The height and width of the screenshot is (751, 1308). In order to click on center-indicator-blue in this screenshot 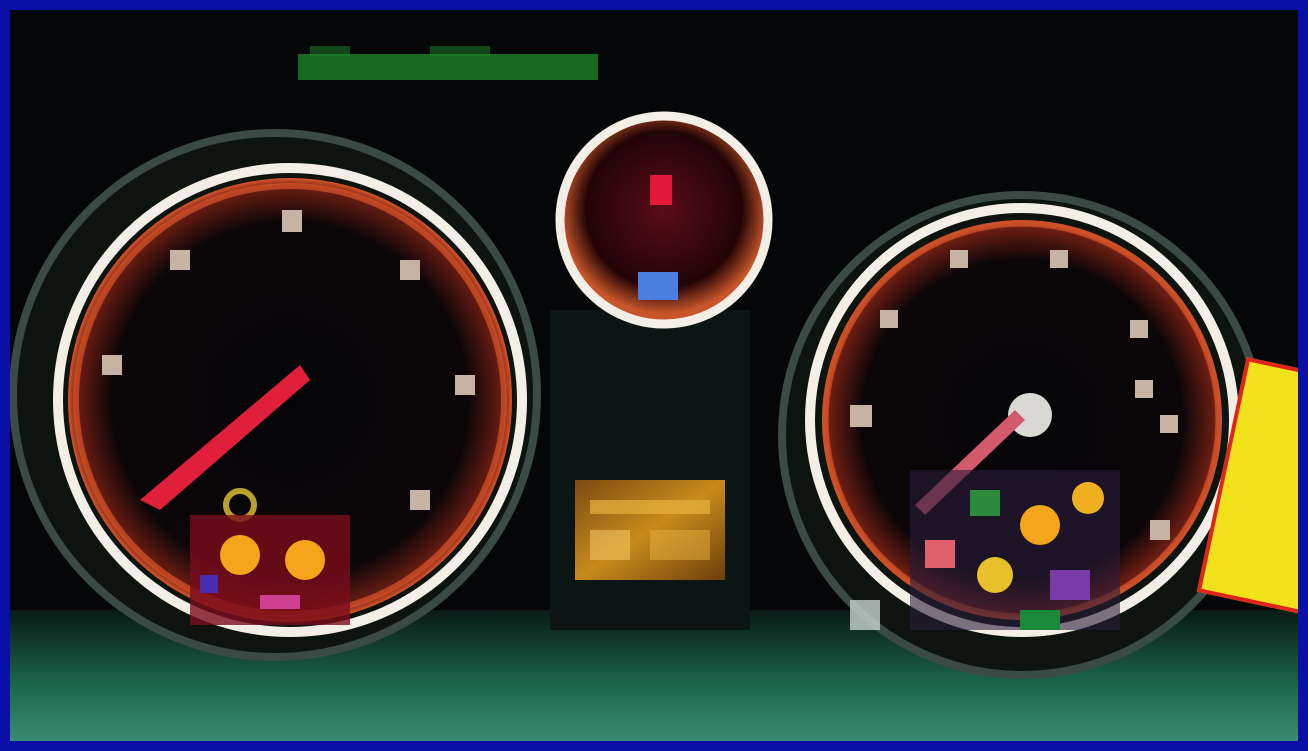, I will do `click(658, 286)`.